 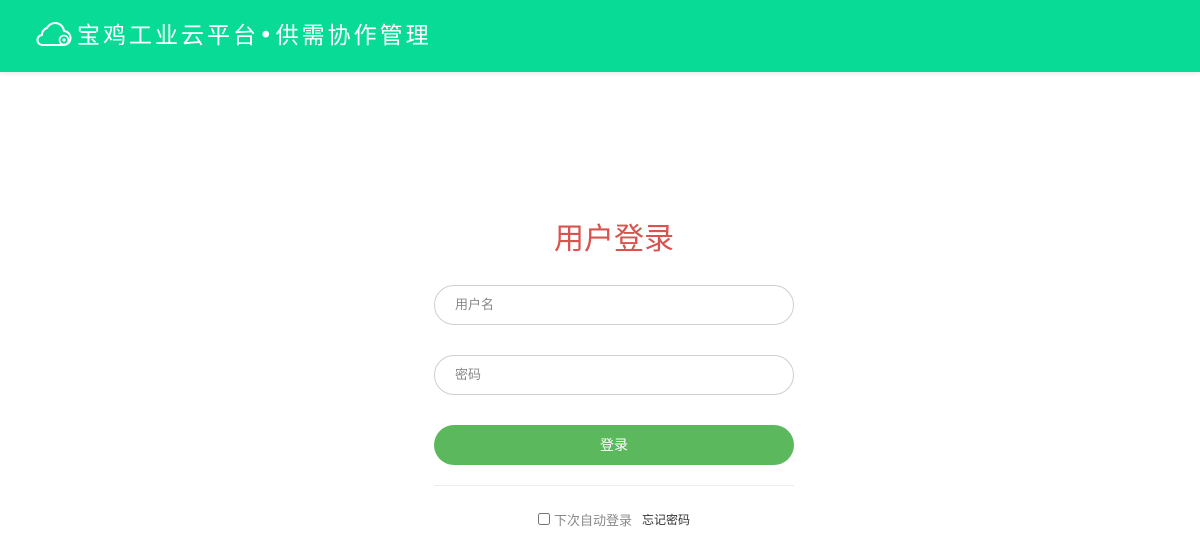 I want to click on header-bar: 宝鸡工业云平台•供需协作管理, so click(x=600, y=36).